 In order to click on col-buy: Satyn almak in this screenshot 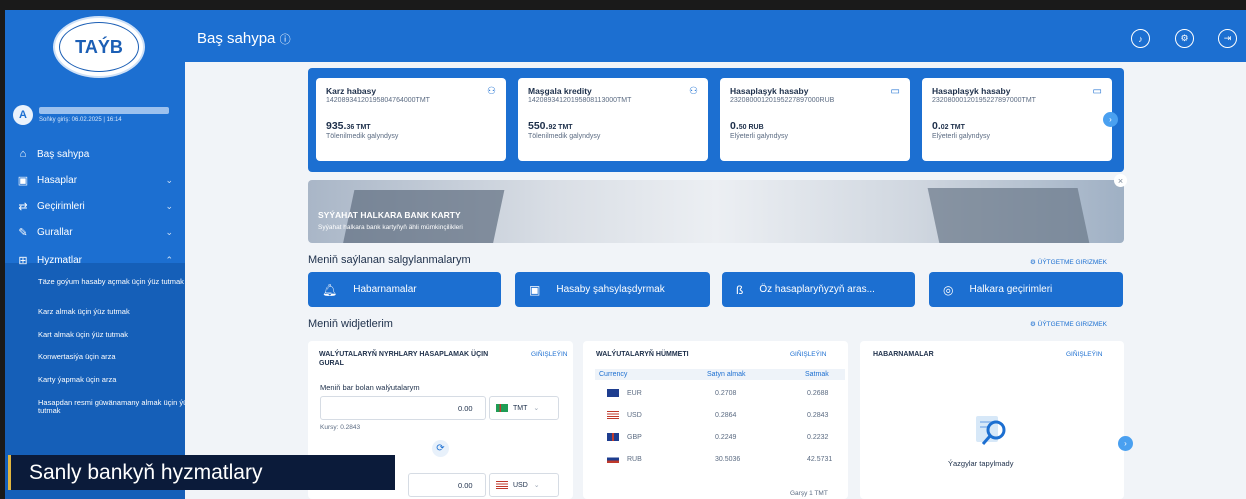, I will do `click(726, 374)`.